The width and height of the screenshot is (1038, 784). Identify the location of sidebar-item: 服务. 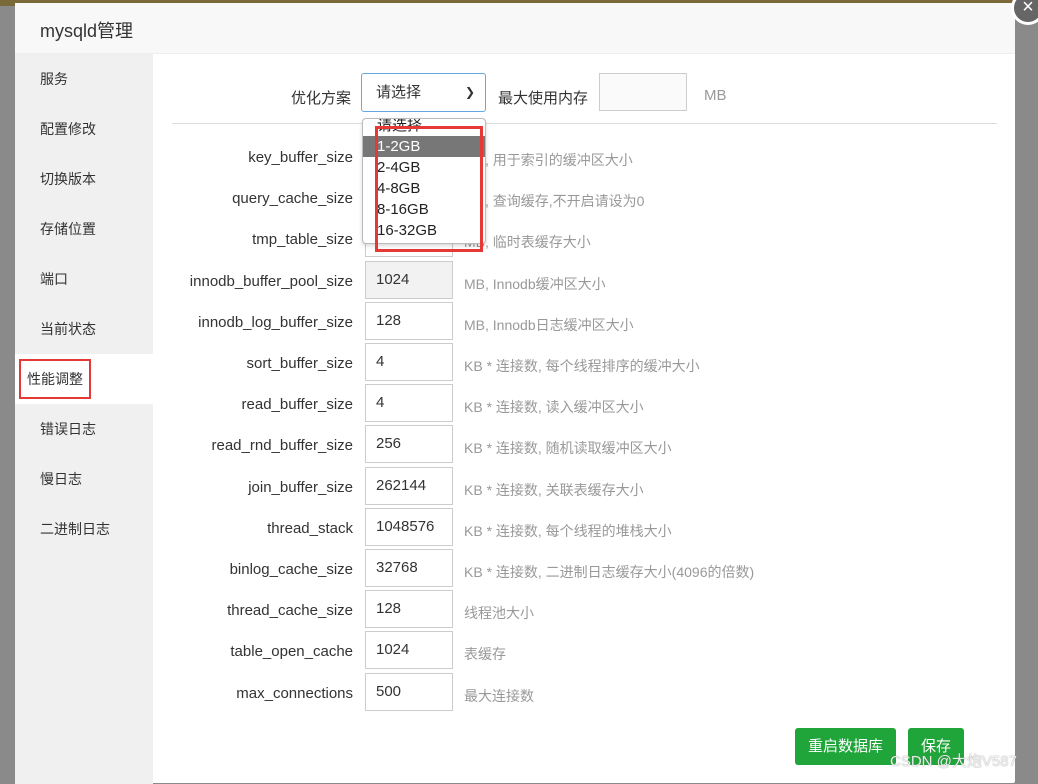
(84, 79).